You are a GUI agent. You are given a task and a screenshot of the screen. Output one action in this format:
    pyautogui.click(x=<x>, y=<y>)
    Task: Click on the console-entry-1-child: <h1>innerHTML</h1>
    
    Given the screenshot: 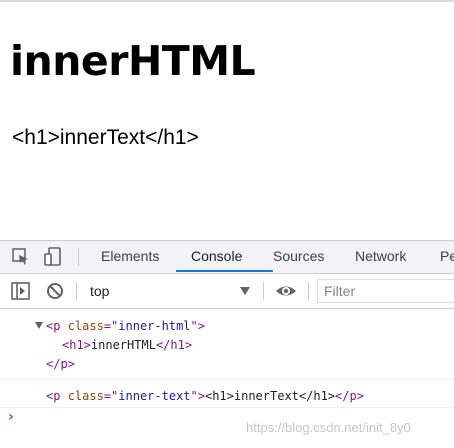 What is the action you would take?
    pyautogui.click(x=127, y=345)
    